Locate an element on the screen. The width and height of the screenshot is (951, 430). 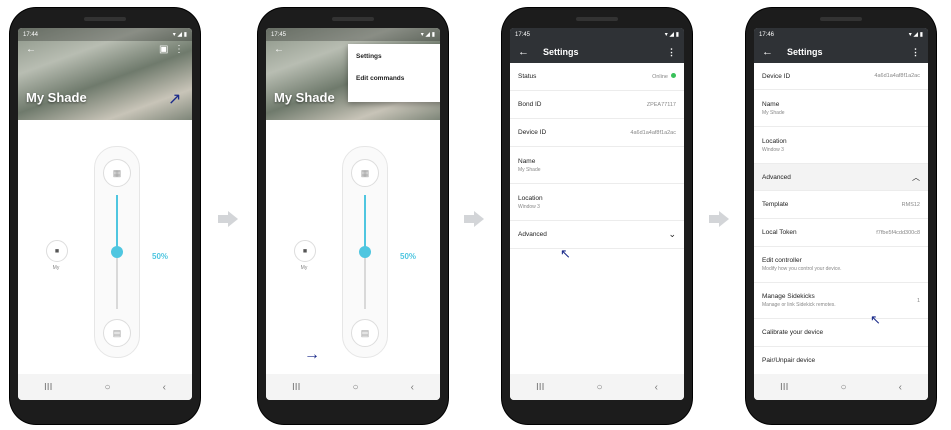
calendar-icon: ▣ is located at coordinates (163, 49).